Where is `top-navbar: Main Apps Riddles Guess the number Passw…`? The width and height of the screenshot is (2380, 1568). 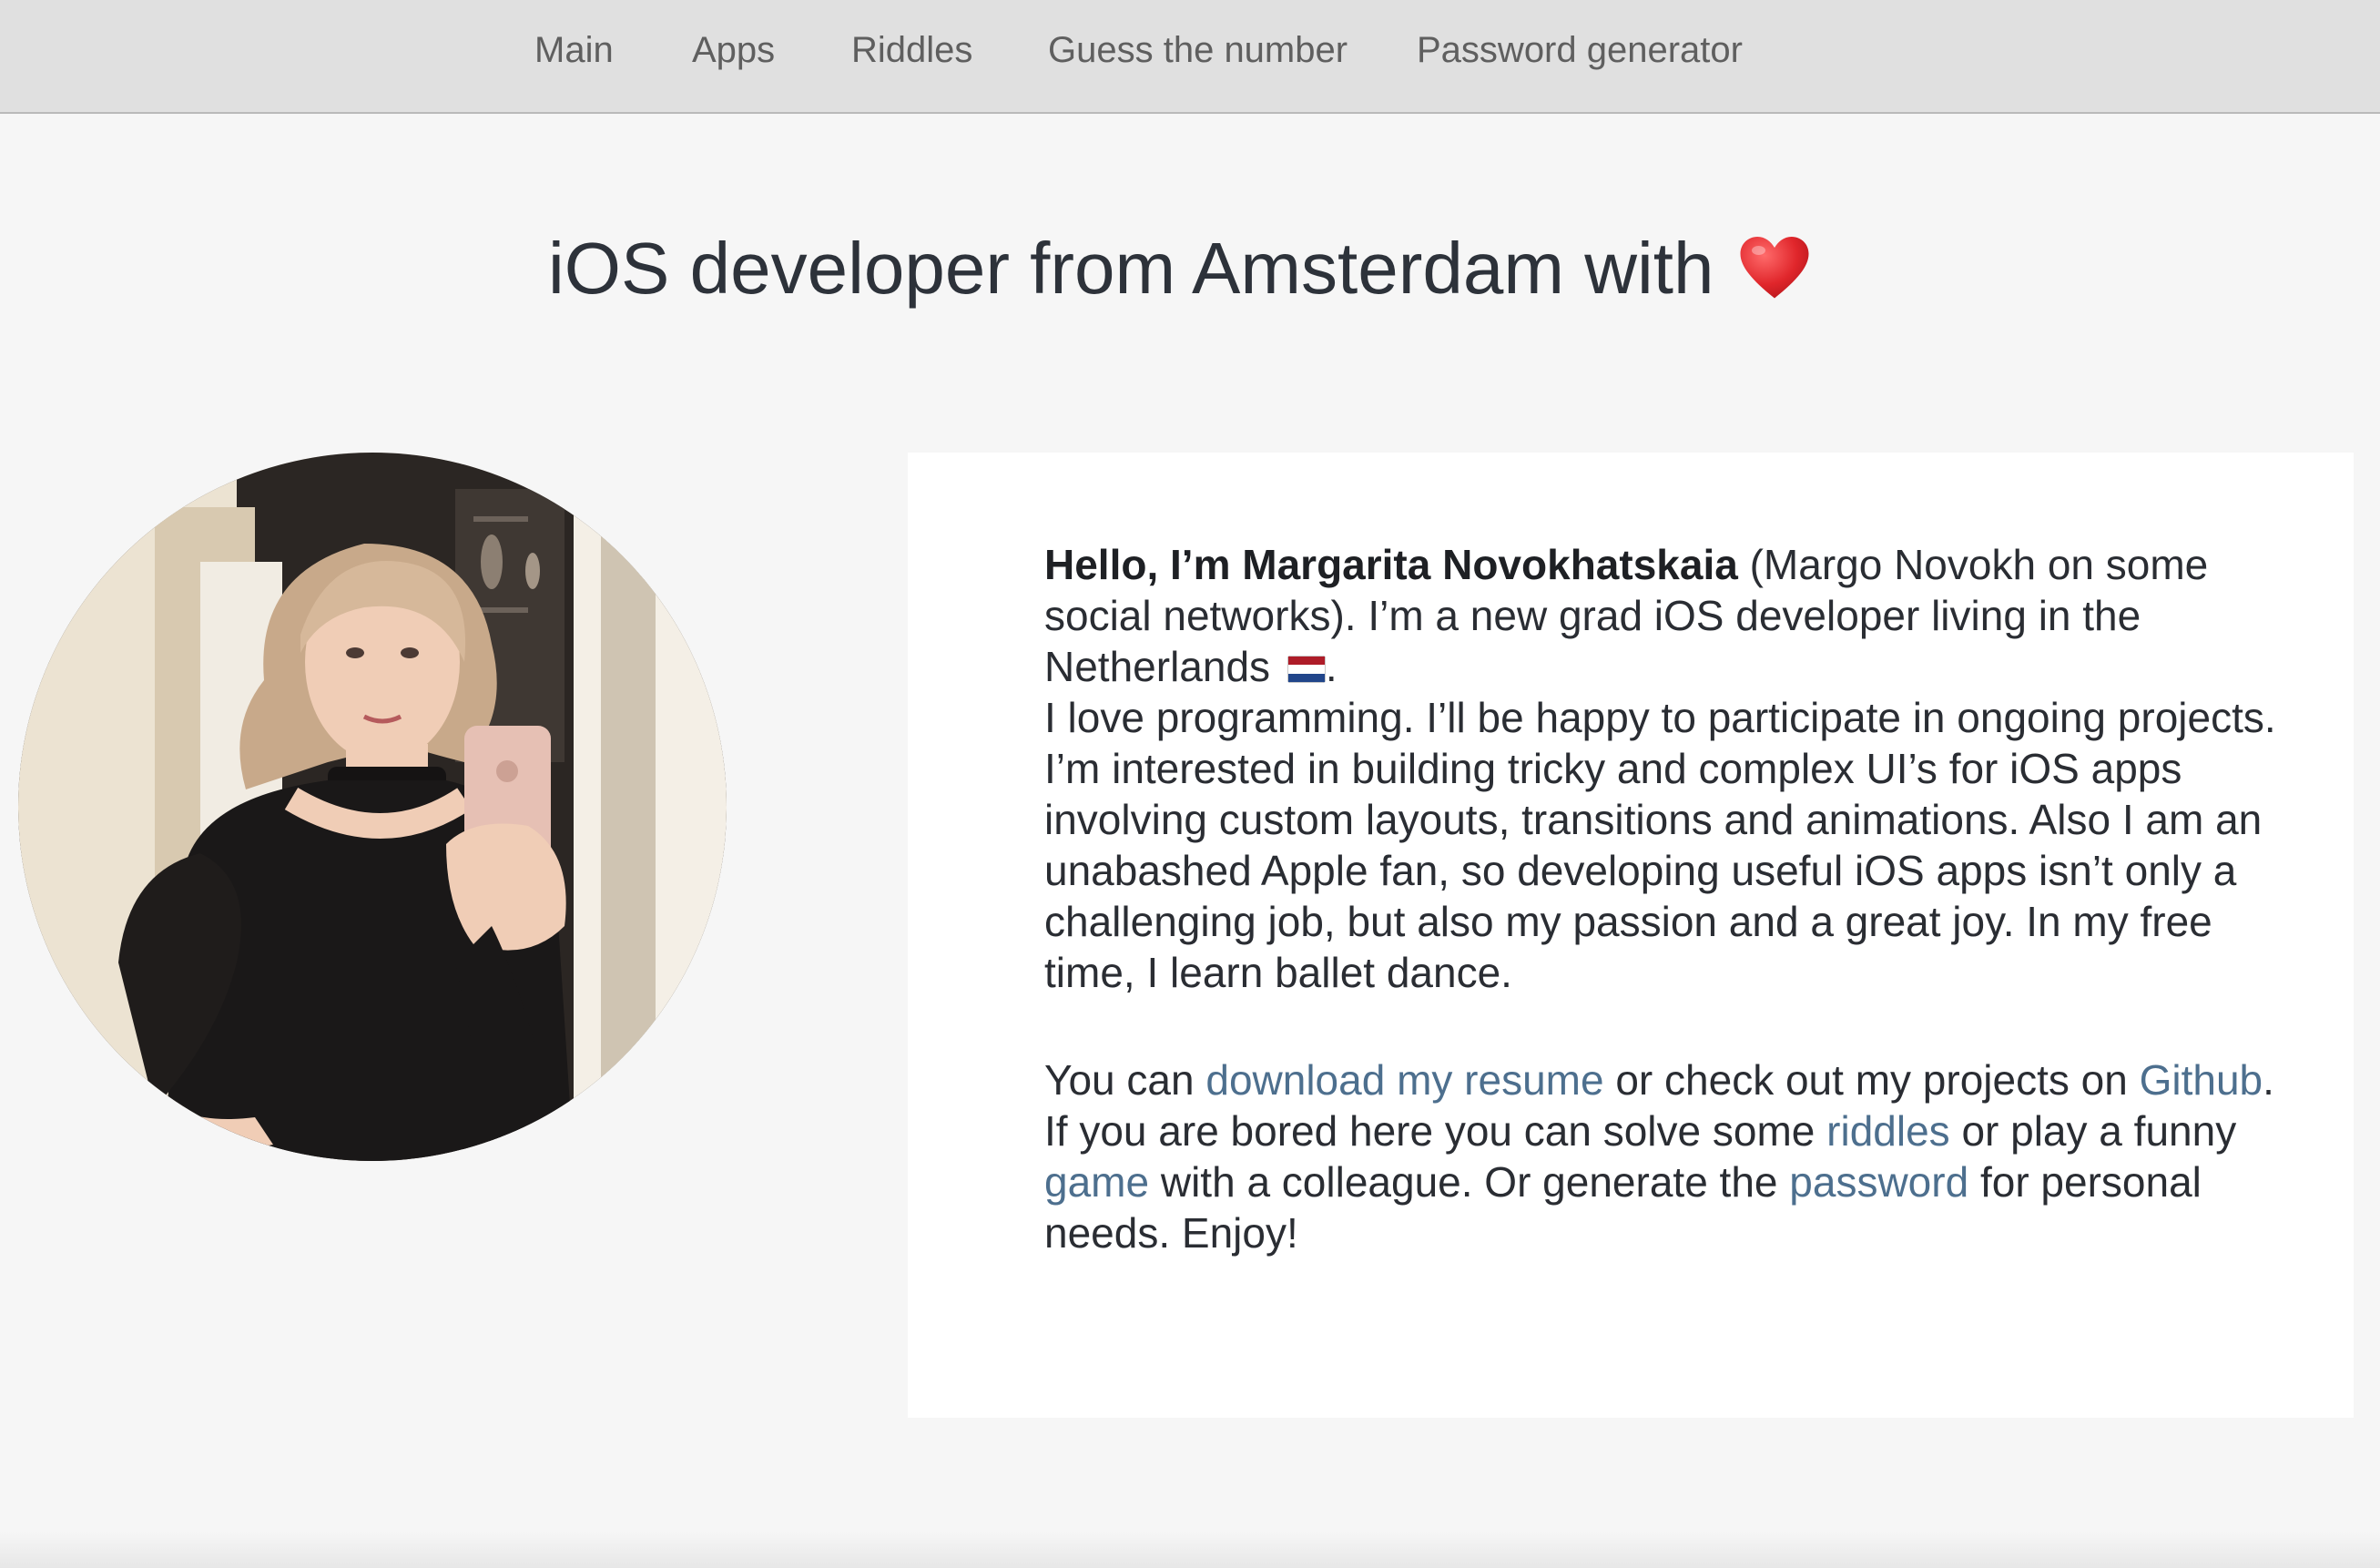
top-navbar: Main Apps Riddles Guess the number Passw… is located at coordinates (1190, 57).